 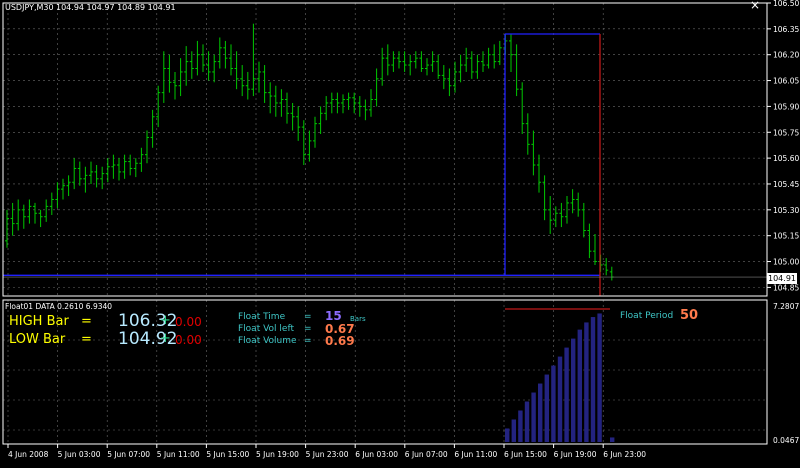 What do you see at coordinates (575, 454) in the screenshot?
I see `time-axis-label: 6 Jun 19:00` at bounding box center [575, 454].